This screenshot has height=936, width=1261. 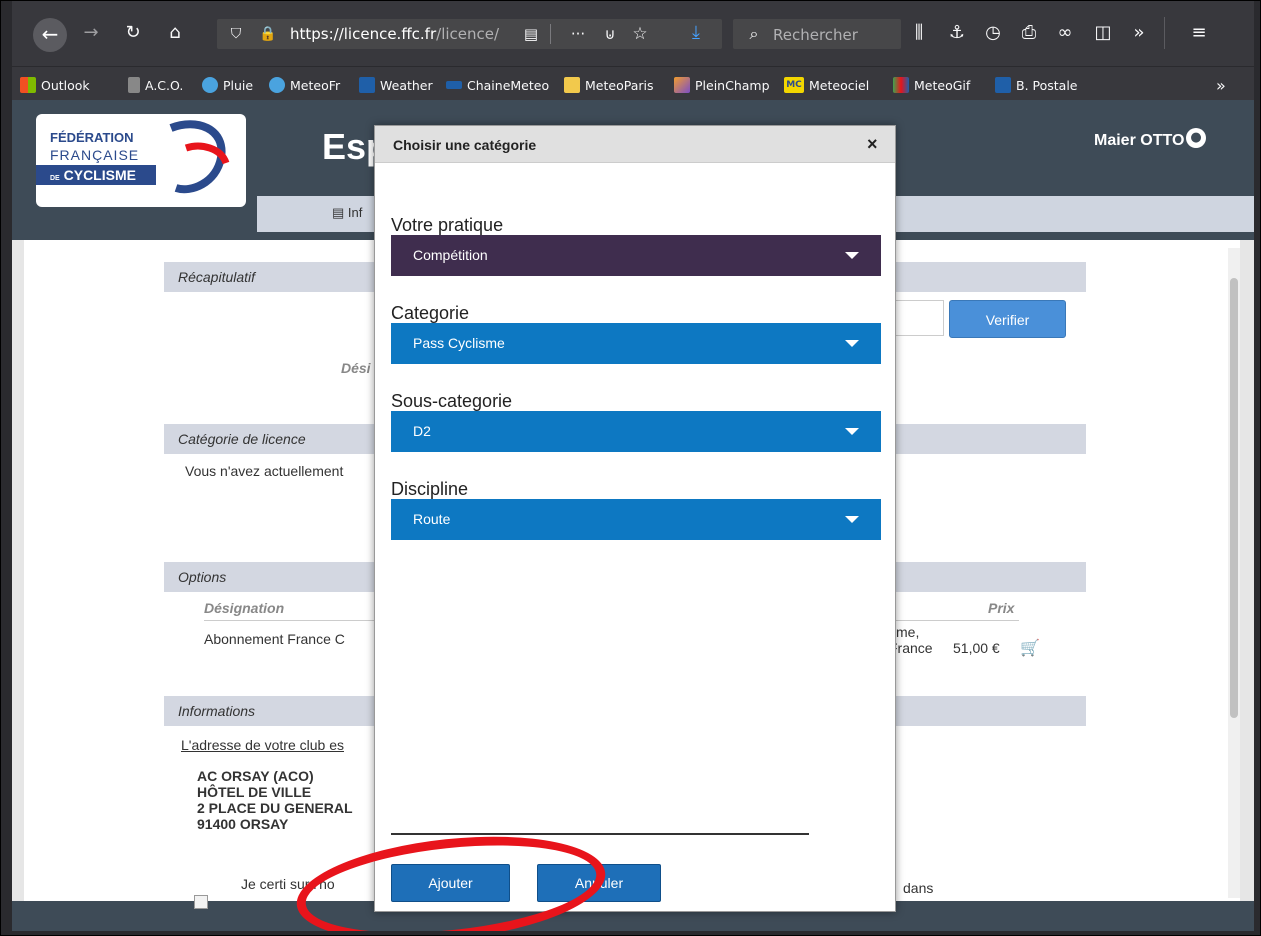 I want to click on bookmark-label: Outlook, so click(x=65, y=85).